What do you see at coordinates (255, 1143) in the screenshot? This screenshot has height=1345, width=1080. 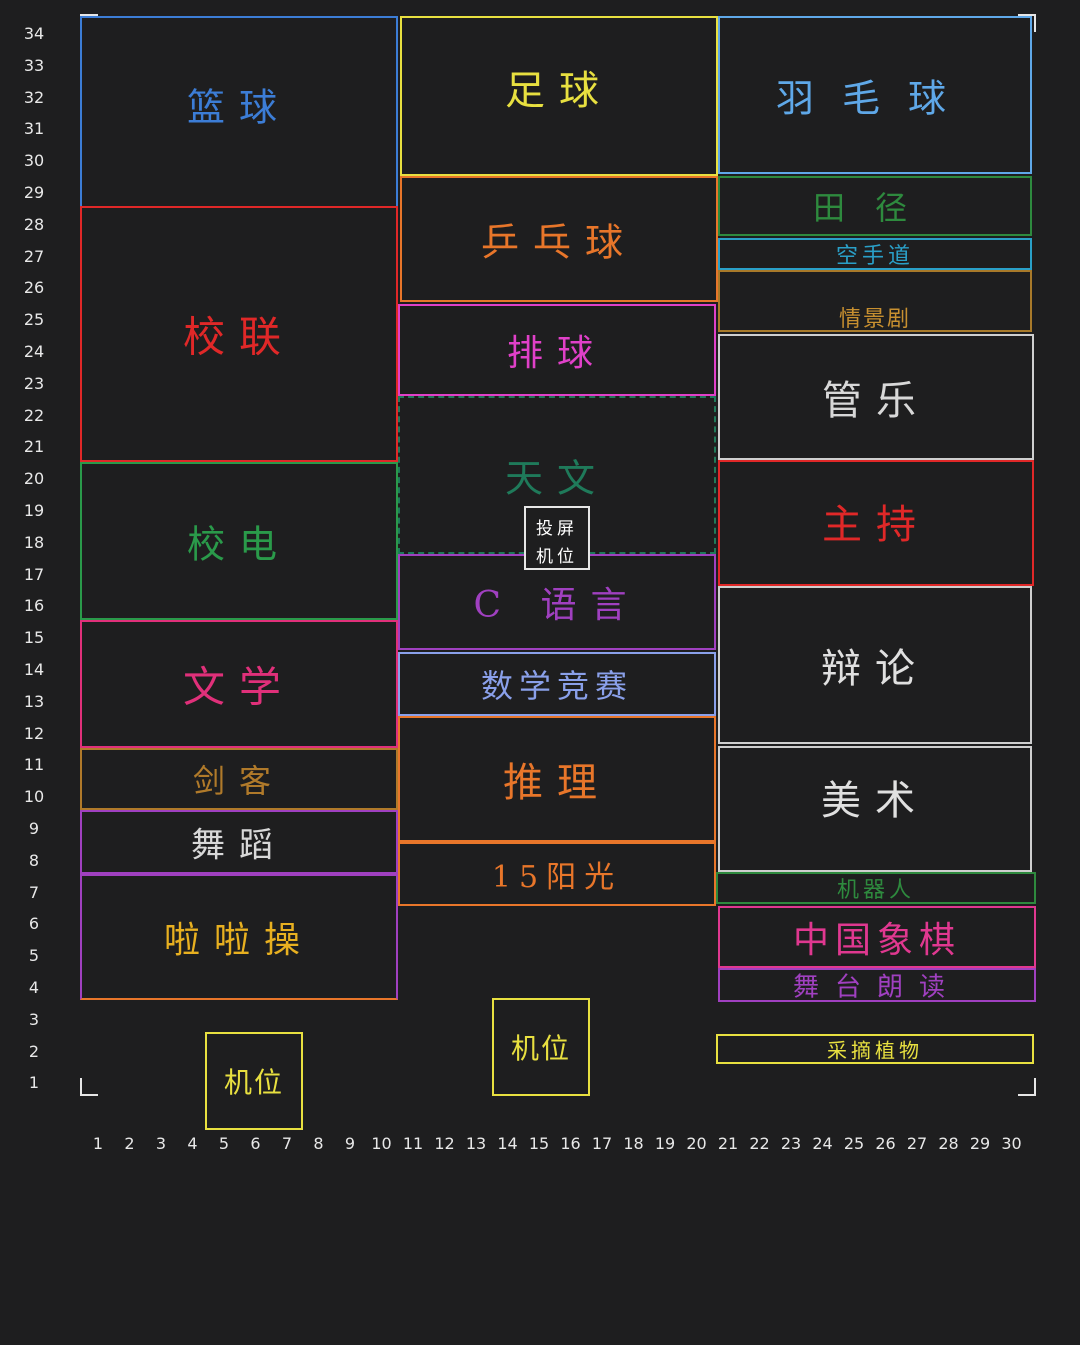 I see `x-tick-label: 6` at bounding box center [255, 1143].